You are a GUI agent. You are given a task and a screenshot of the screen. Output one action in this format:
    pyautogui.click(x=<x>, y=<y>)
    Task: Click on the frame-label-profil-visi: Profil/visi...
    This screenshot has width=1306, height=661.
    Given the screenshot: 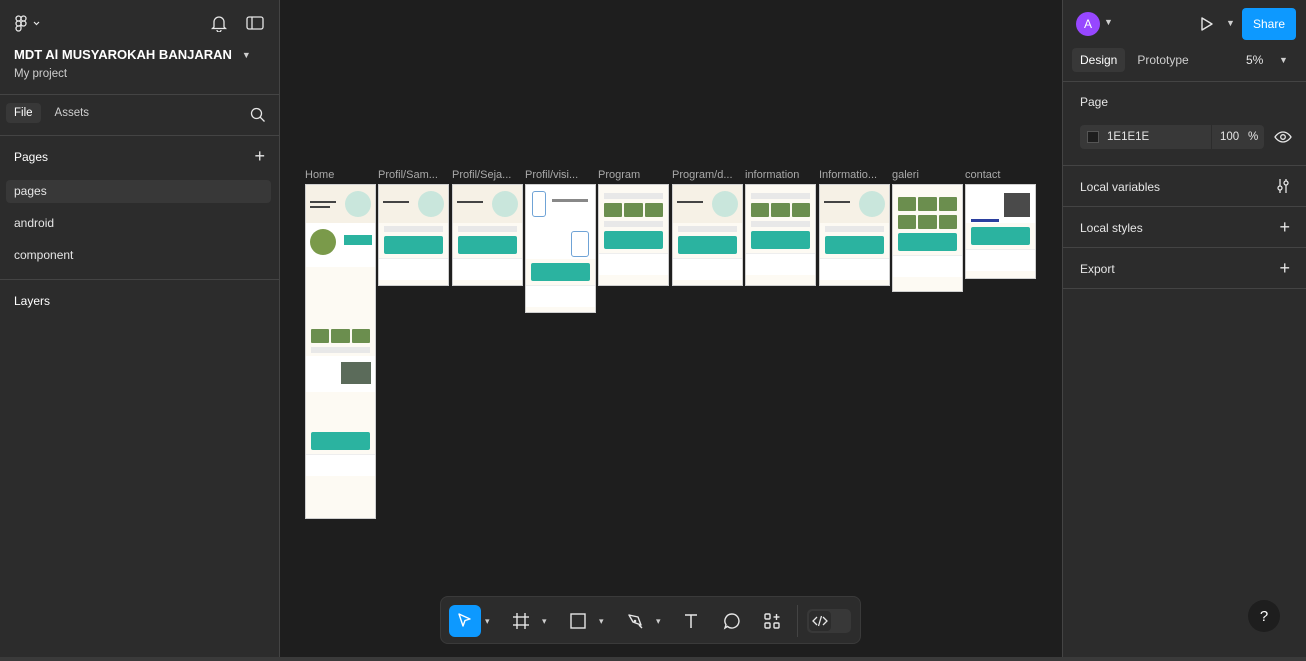 What is the action you would take?
    pyautogui.click(x=560, y=175)
    